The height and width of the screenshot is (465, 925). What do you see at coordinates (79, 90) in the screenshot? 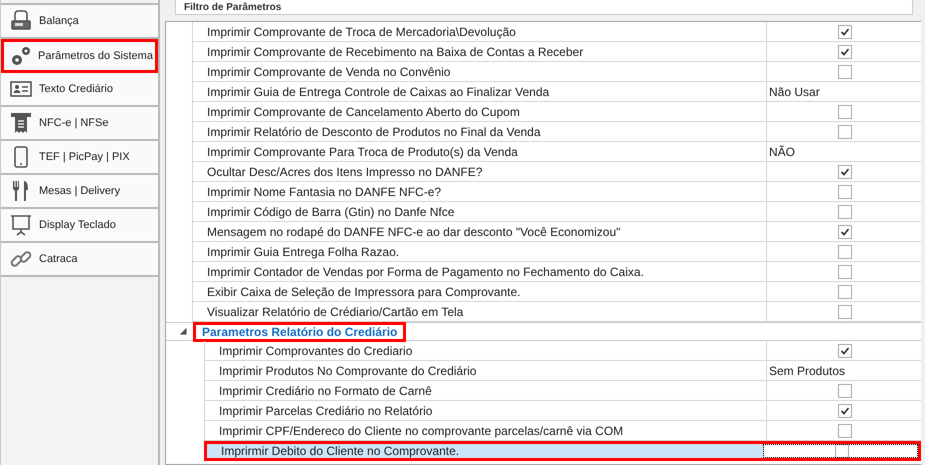
I see `sidebar-item: Texto Crediário` at bounding box center [79, 90].